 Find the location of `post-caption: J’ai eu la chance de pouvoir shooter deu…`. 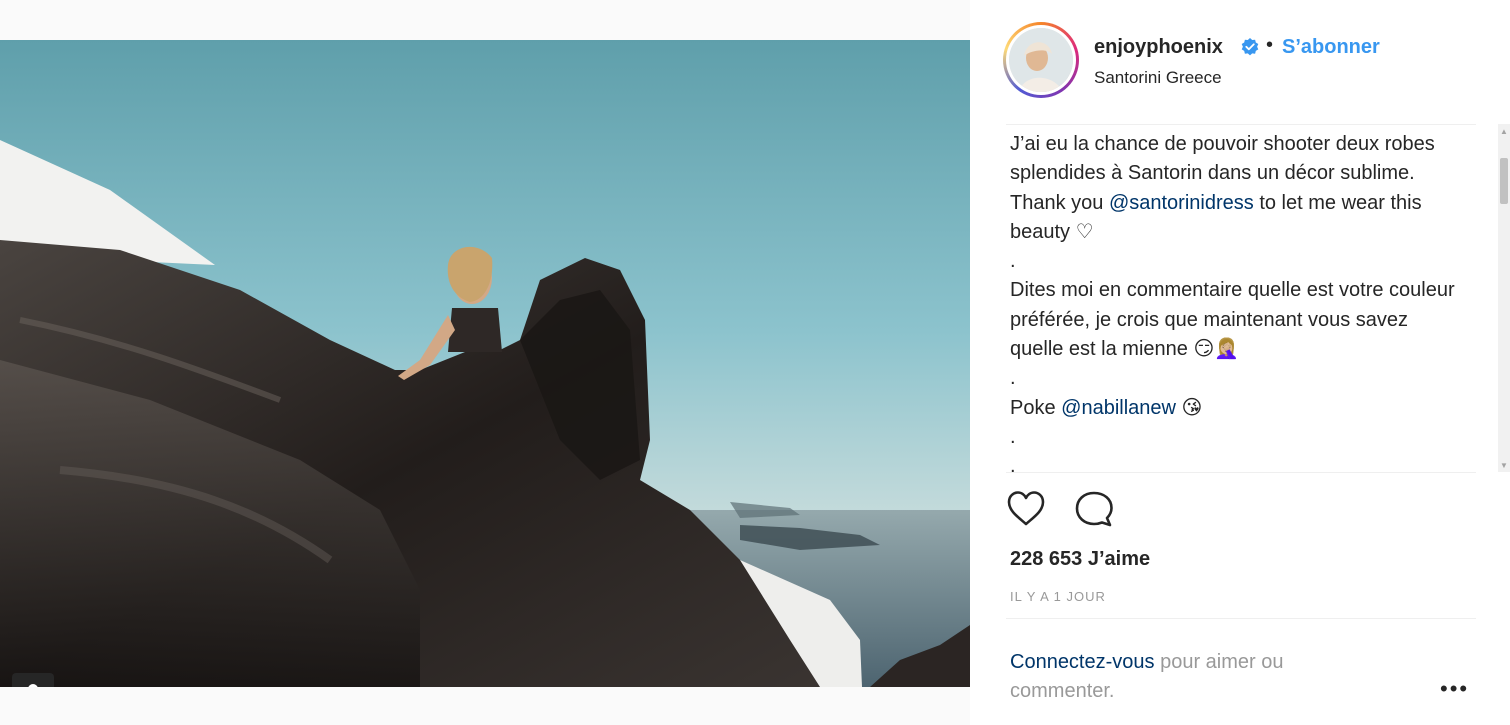

post-caption: J’ai eu la chance de pouvoir shooter deu… is located at coordinates (1235, 301).